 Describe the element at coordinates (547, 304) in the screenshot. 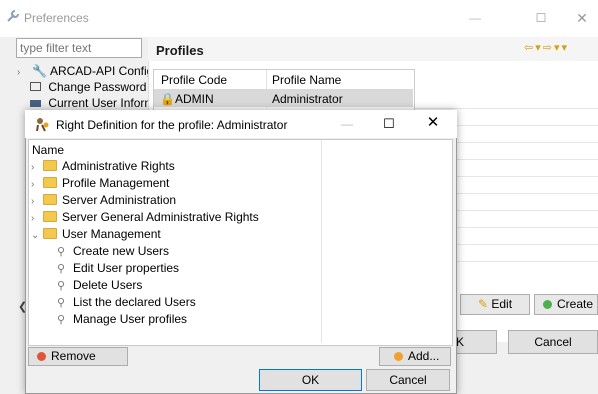

I see `create-icon` at that location.